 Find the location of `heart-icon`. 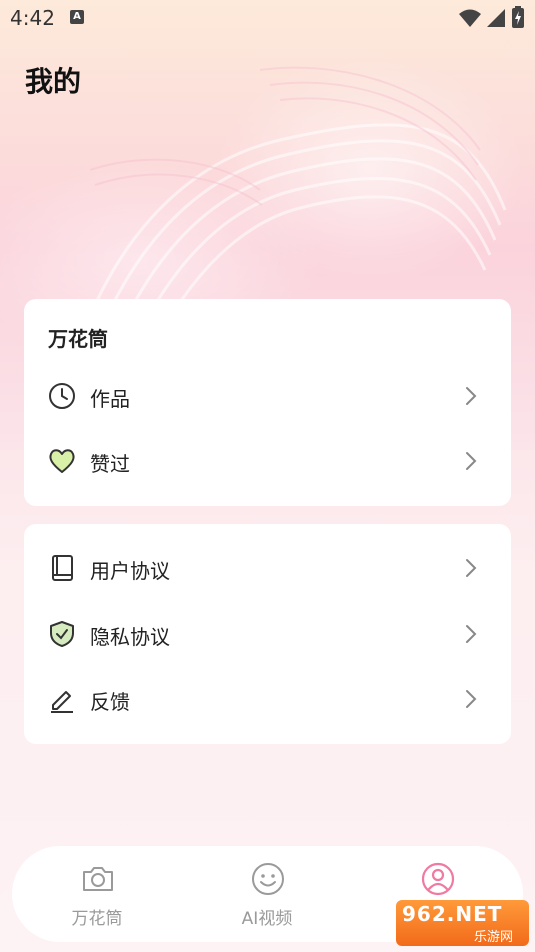

heart-icon is located at coordinates (62, 461).